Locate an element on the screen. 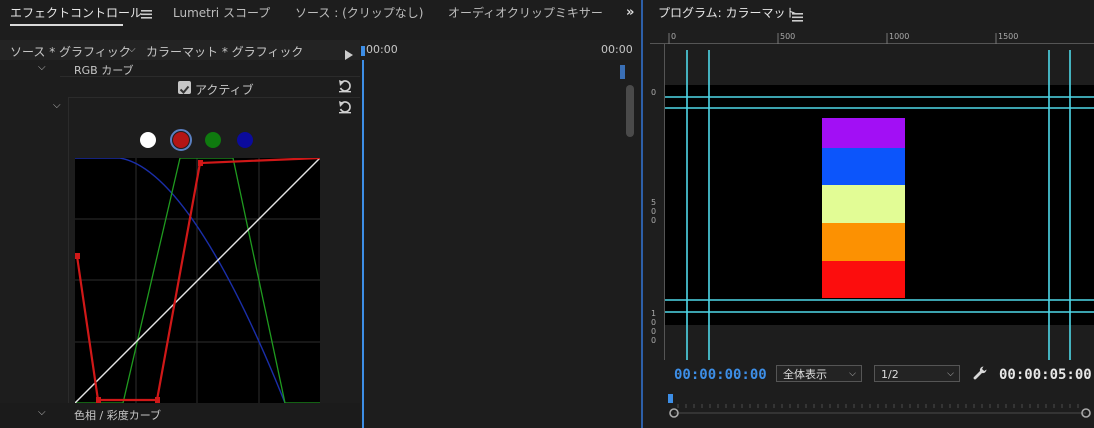  panel-separator is located at coordinates (642, 214).